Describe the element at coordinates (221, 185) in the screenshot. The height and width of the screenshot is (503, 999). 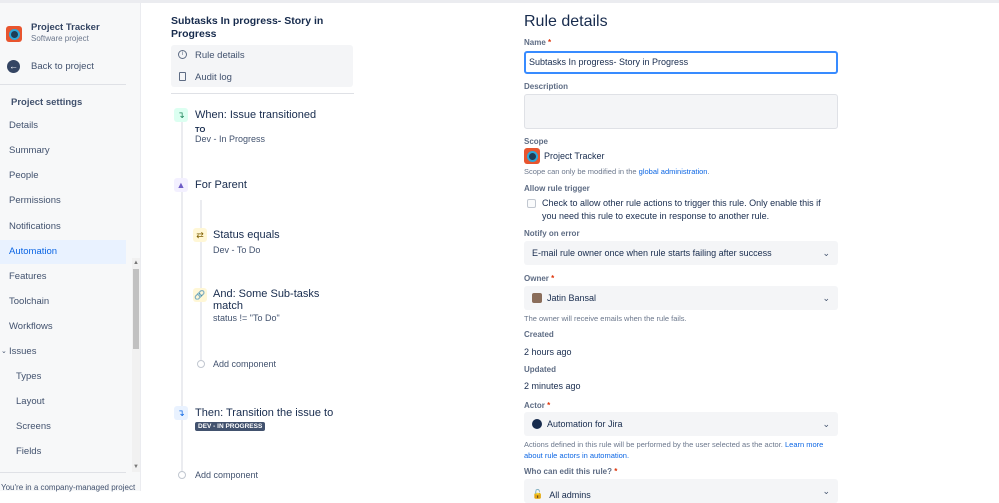
I see `branch-title: For Parent` at that location.